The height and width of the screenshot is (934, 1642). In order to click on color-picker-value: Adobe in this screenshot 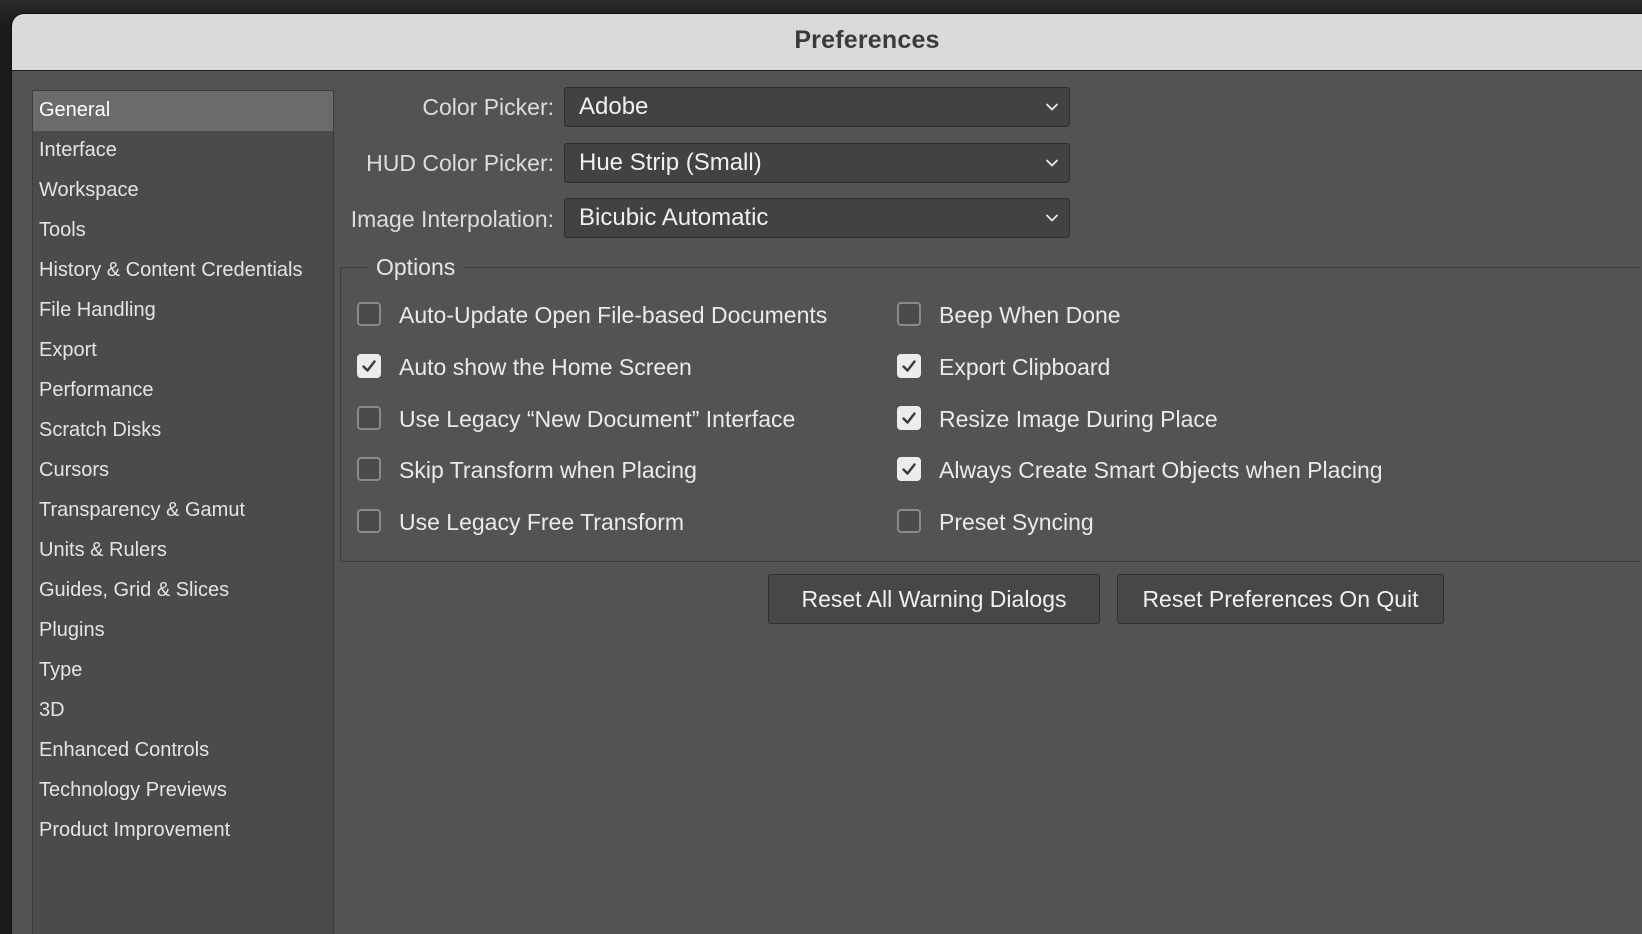, I will do `click(614, 106)`.